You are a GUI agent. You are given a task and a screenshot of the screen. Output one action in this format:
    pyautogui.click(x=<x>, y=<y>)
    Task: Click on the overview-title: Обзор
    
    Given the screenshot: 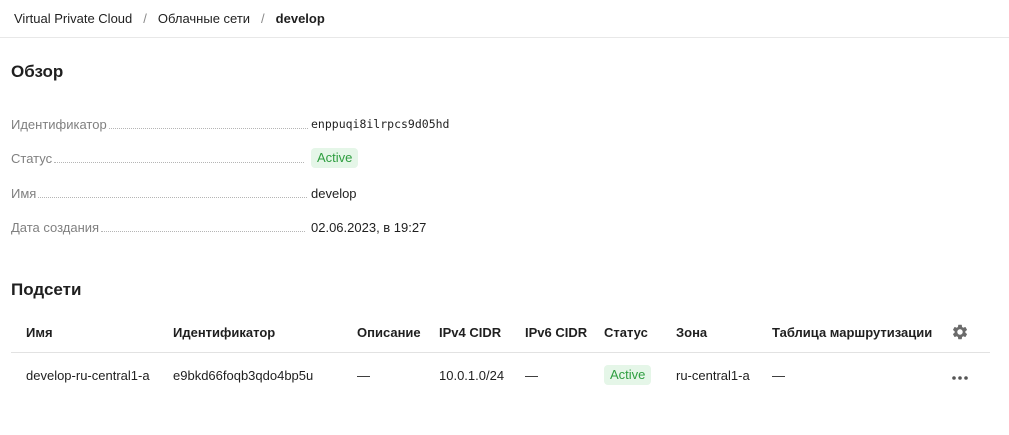 What is the action you would take?
    pyautogui.click(x=37, y=71)
    